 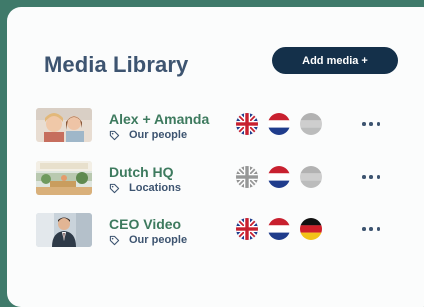 I want to click on de-flag-icon, so click(x=311, y=229).